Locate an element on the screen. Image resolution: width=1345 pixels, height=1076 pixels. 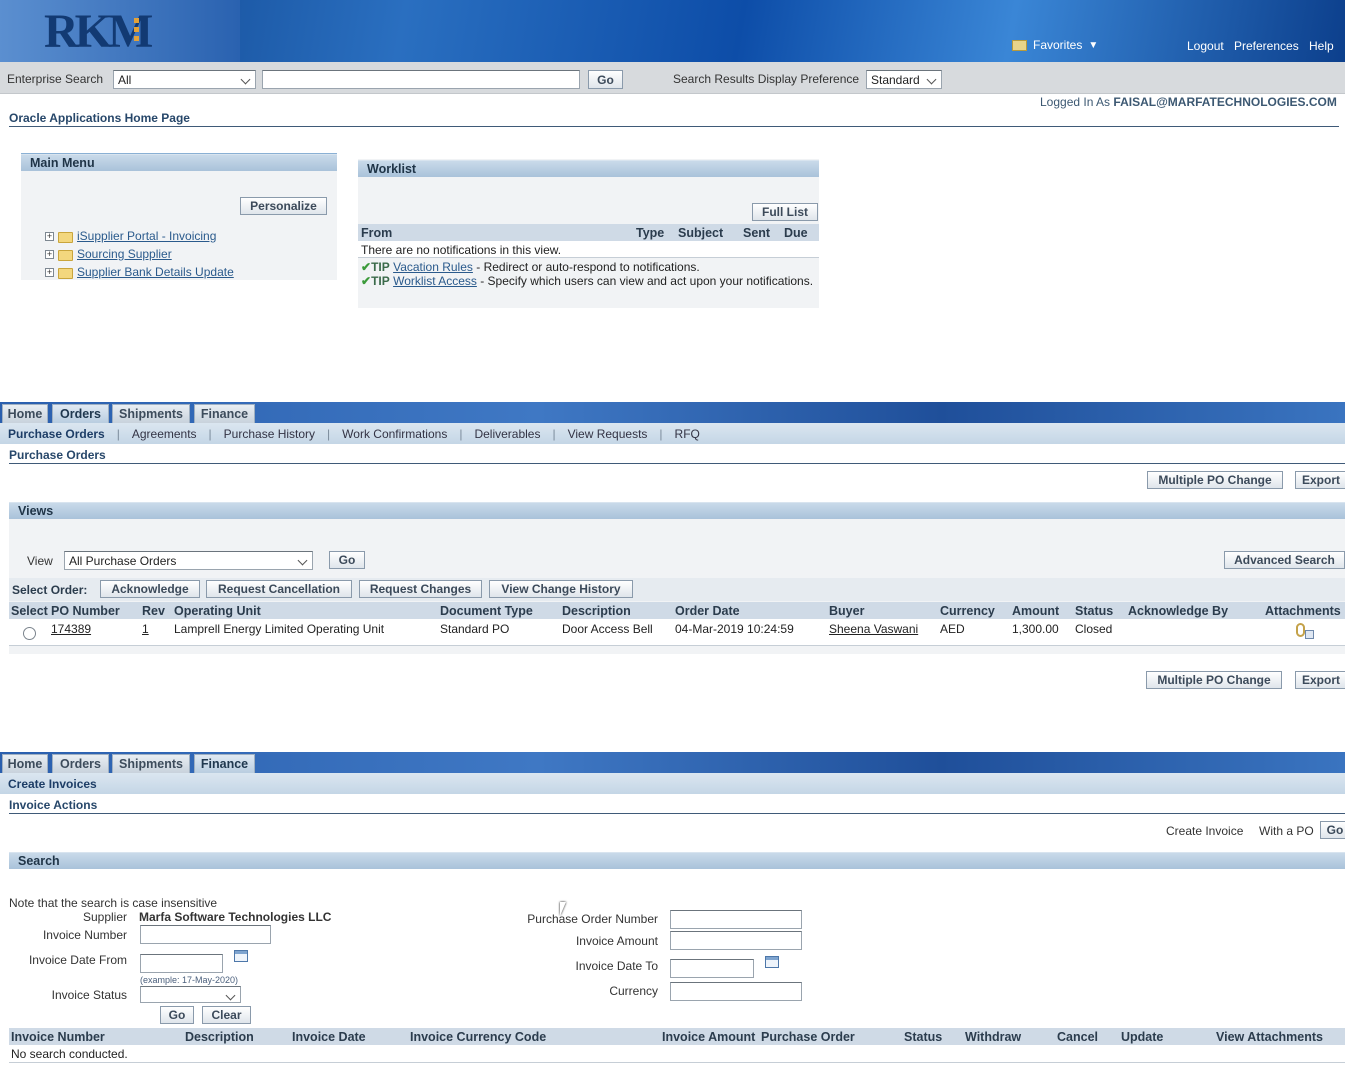
subnav-deliverables: Deliverables is located at coordinates (507, 434).